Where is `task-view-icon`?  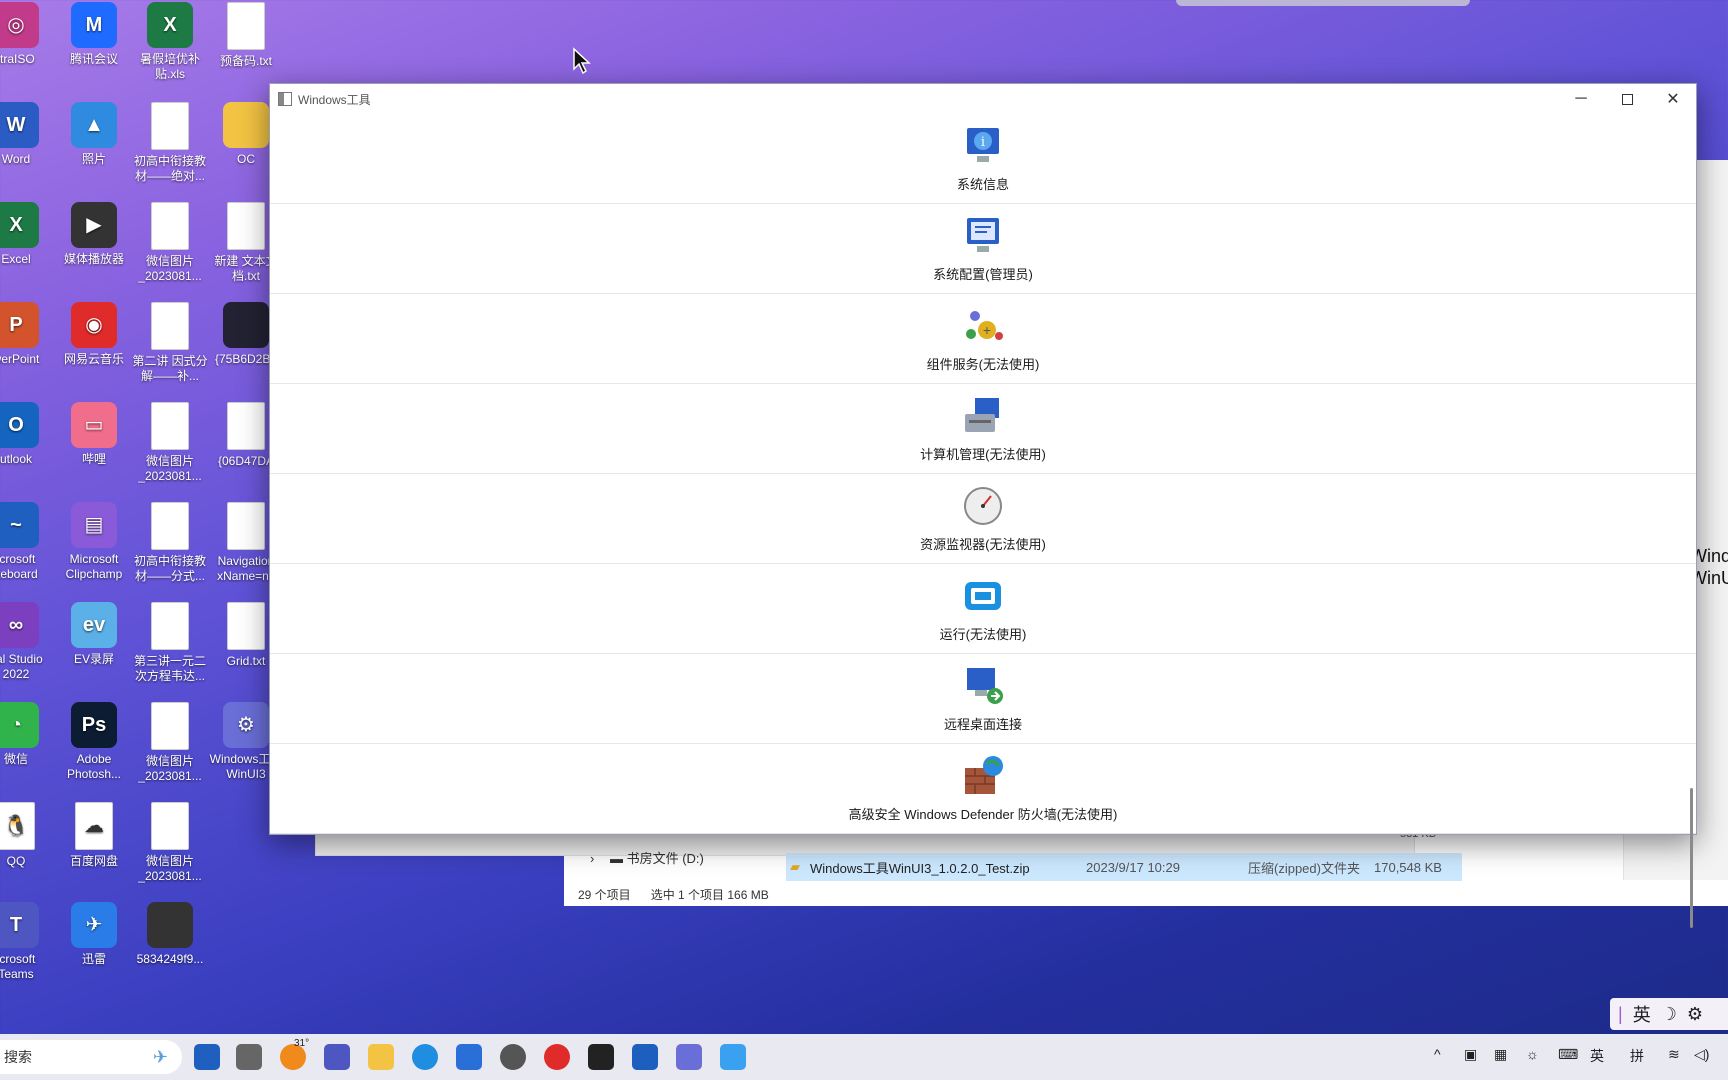
task-view-icon is located at coordinates (249, 1057).